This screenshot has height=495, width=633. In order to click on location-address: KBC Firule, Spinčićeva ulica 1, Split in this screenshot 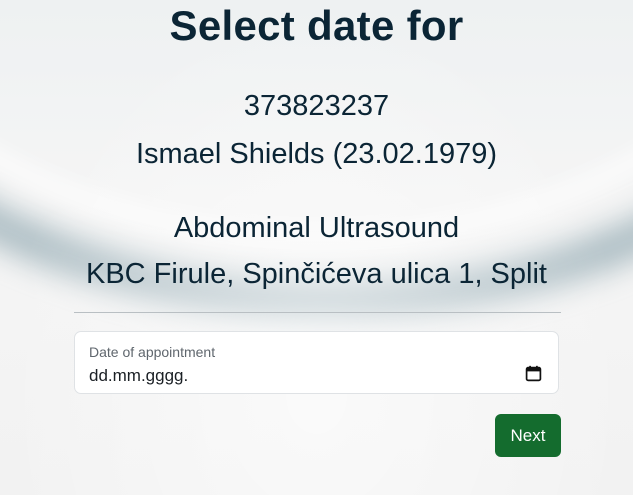, I will do `click(316, 274)`.